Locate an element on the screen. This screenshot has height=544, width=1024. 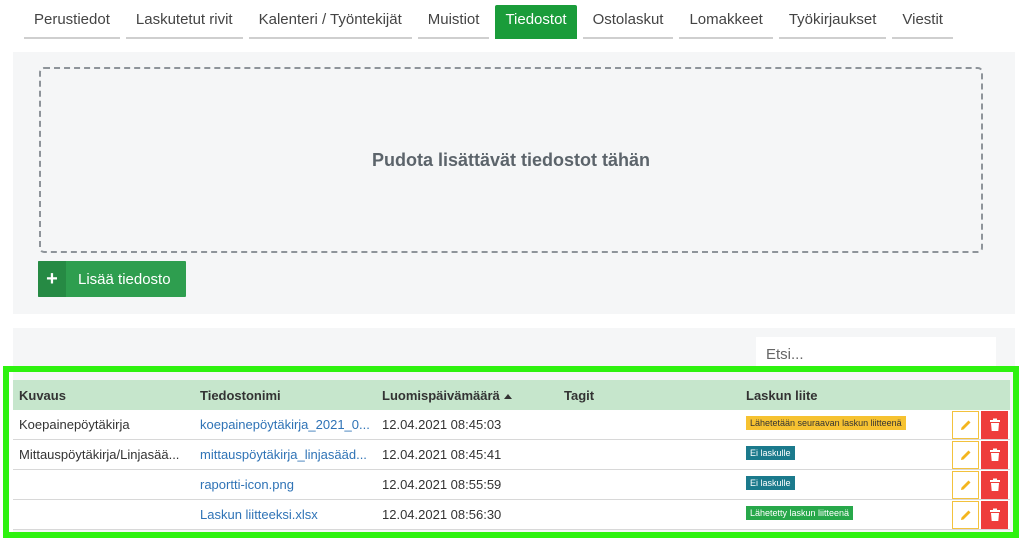
tab-ostolaskut: Ostolaskut is located at coordinates (628, 22).